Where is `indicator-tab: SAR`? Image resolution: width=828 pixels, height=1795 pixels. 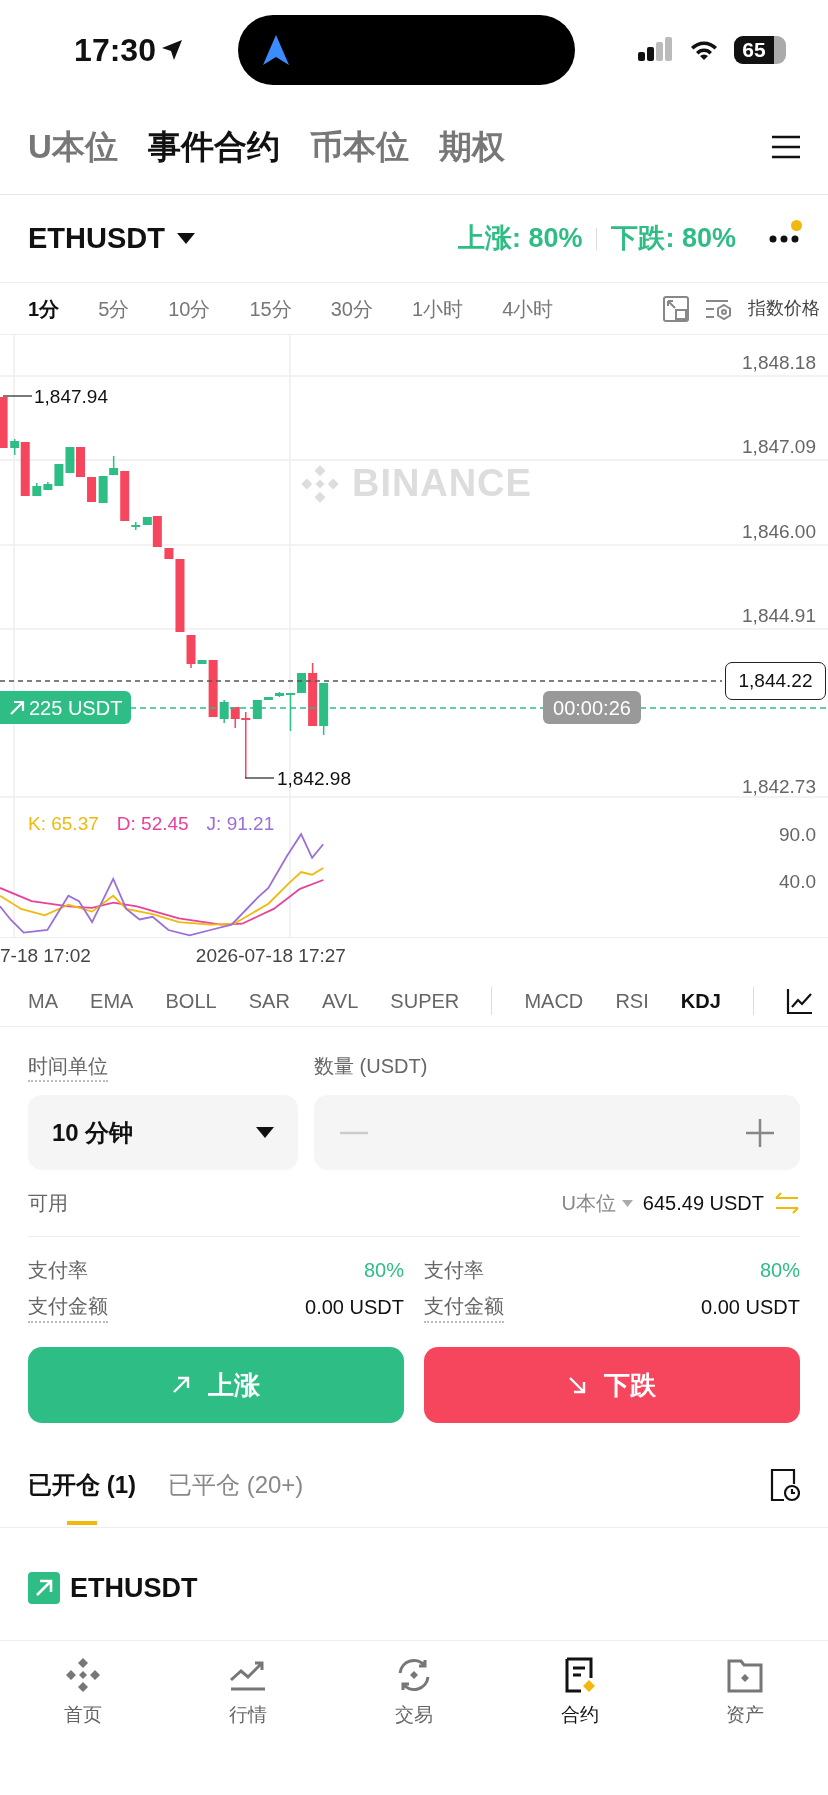 indicator-tab: SAR is located at coordinates (269, 1000).